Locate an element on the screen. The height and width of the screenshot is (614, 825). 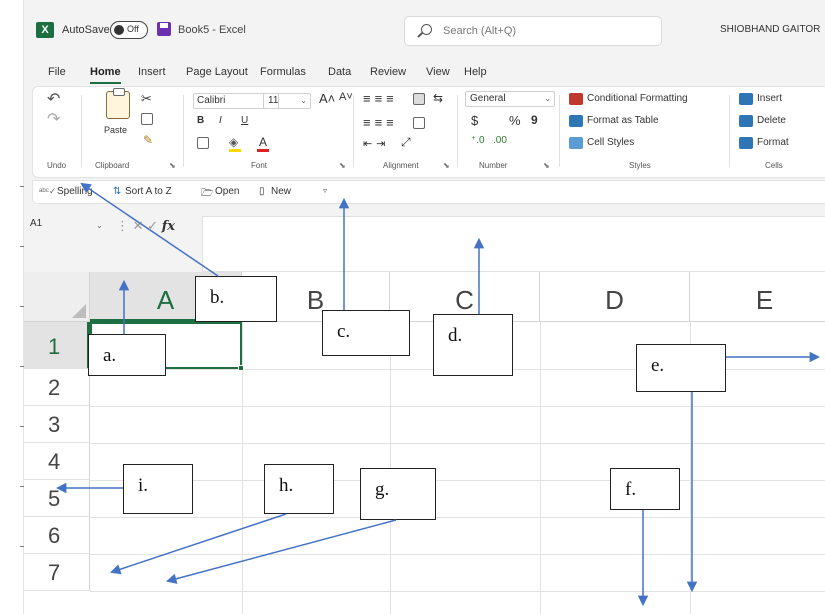
number-format-value: General is located at coordinates (488, 98).